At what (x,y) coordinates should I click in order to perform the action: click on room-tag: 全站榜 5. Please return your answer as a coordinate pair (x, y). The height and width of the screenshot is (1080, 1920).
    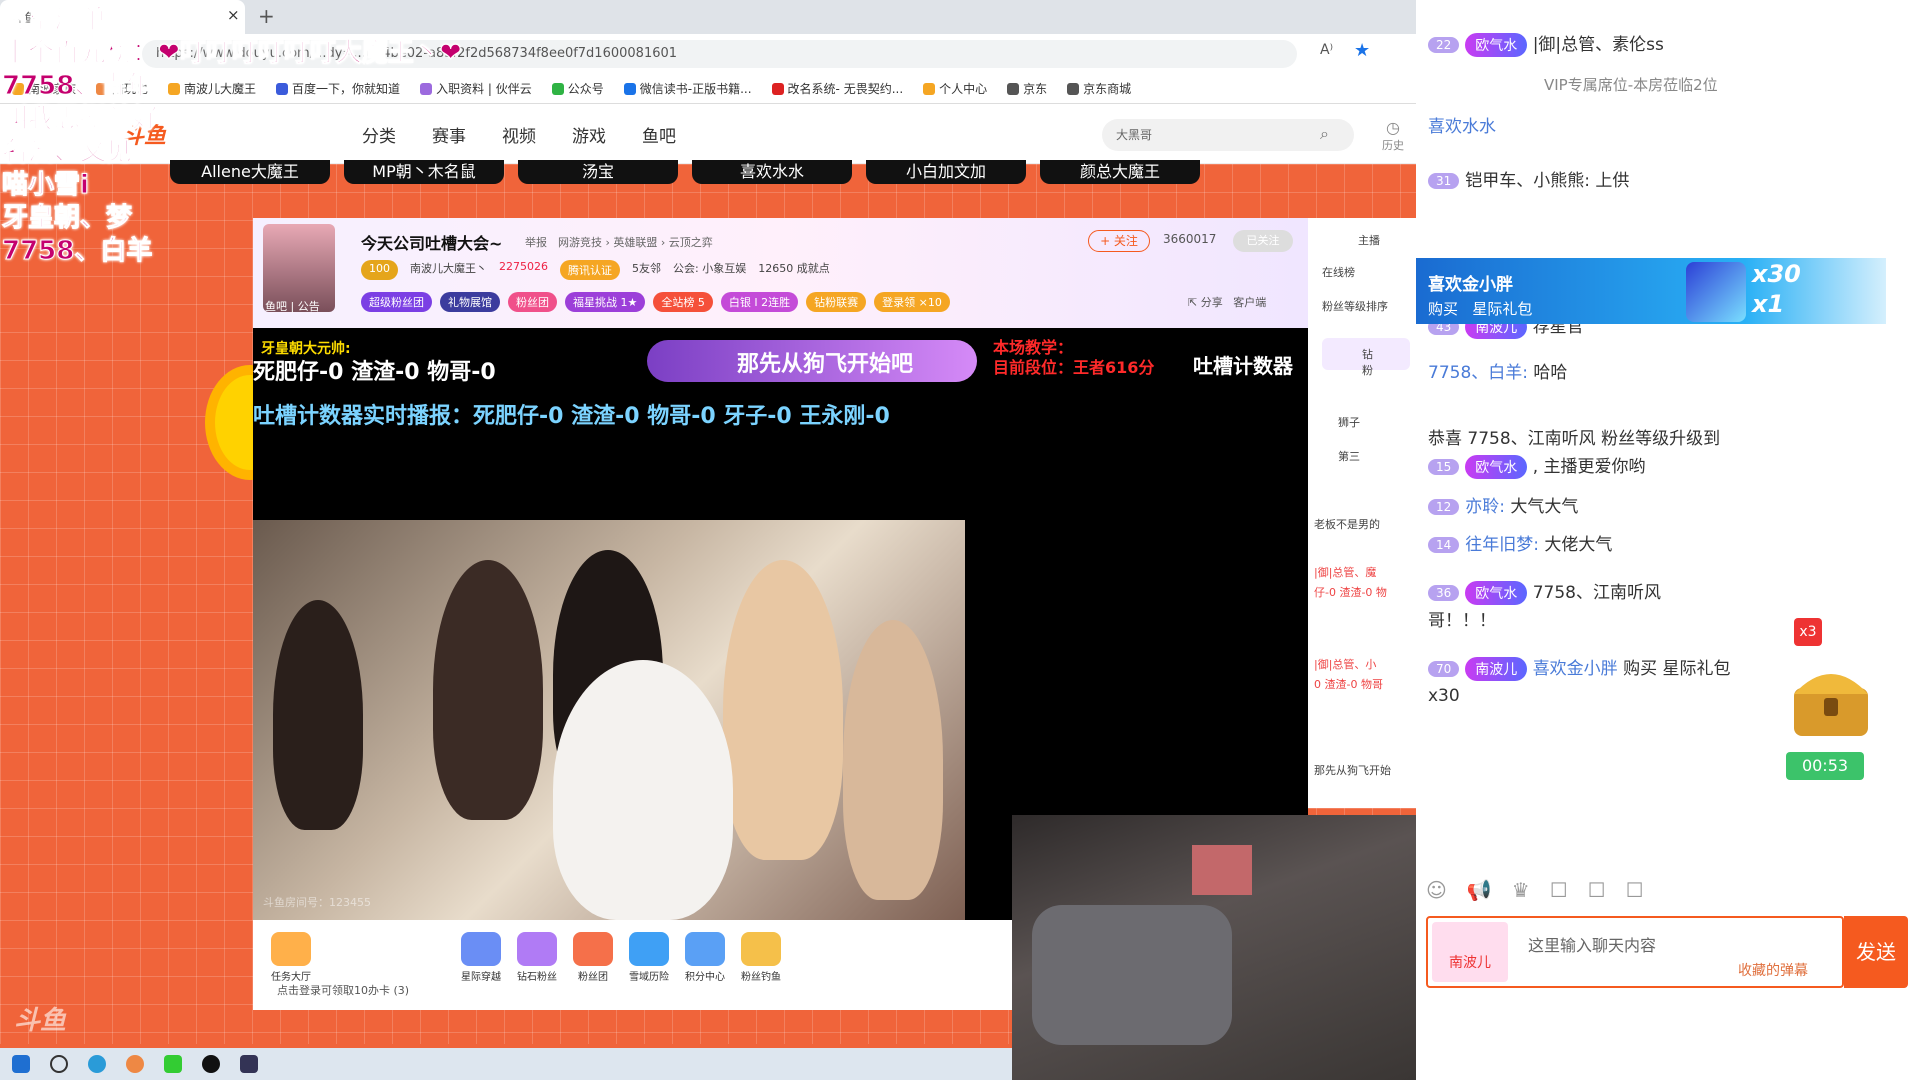
    Looking at the image, I should click on (683, 302).